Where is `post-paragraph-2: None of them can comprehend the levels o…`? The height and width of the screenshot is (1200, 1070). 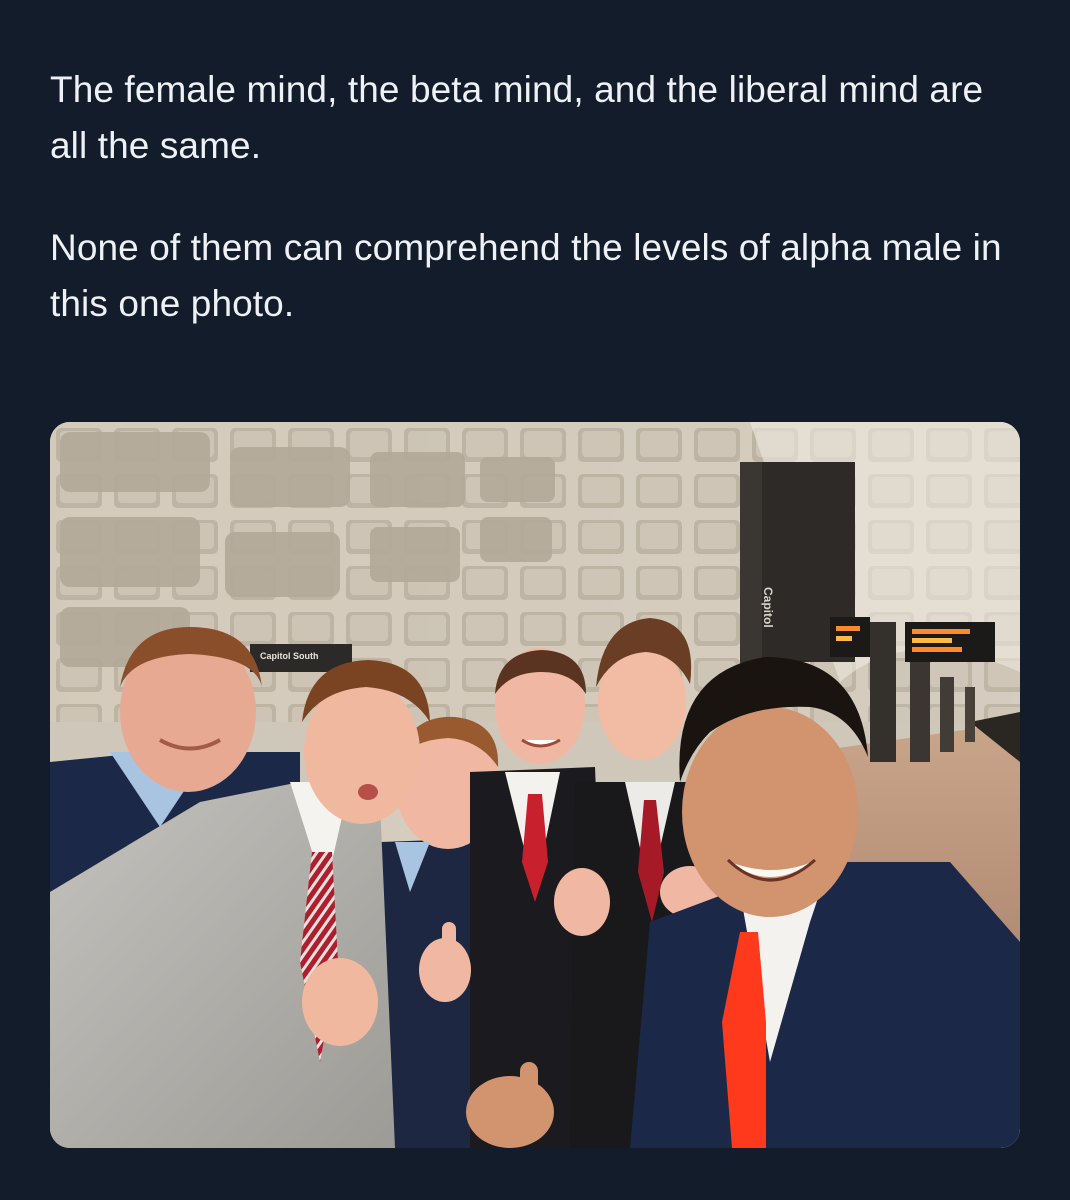 post-paragraph-2: None of them can comprehend the levels o… is located at coordinates (526, 275).